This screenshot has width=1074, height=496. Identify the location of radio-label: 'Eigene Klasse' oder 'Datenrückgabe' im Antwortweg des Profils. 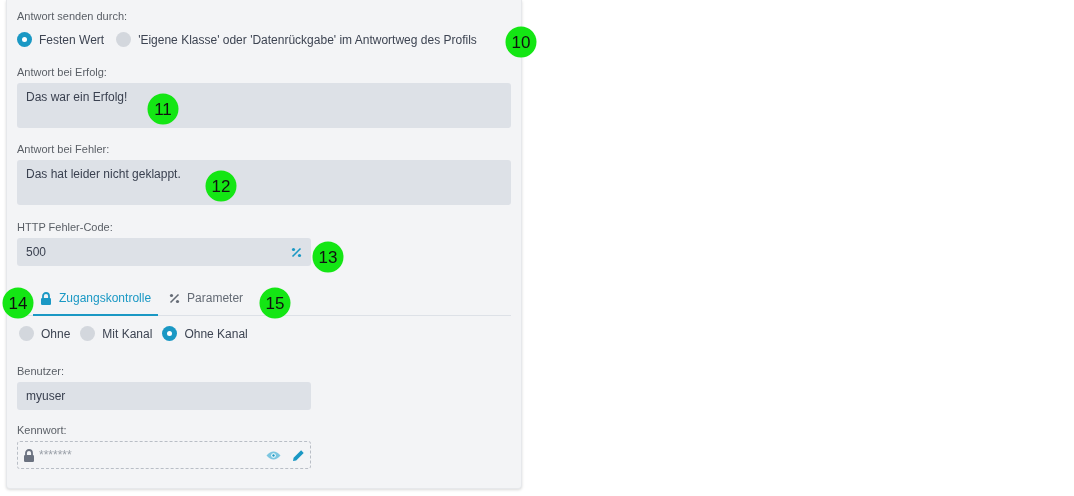
(307, 39).